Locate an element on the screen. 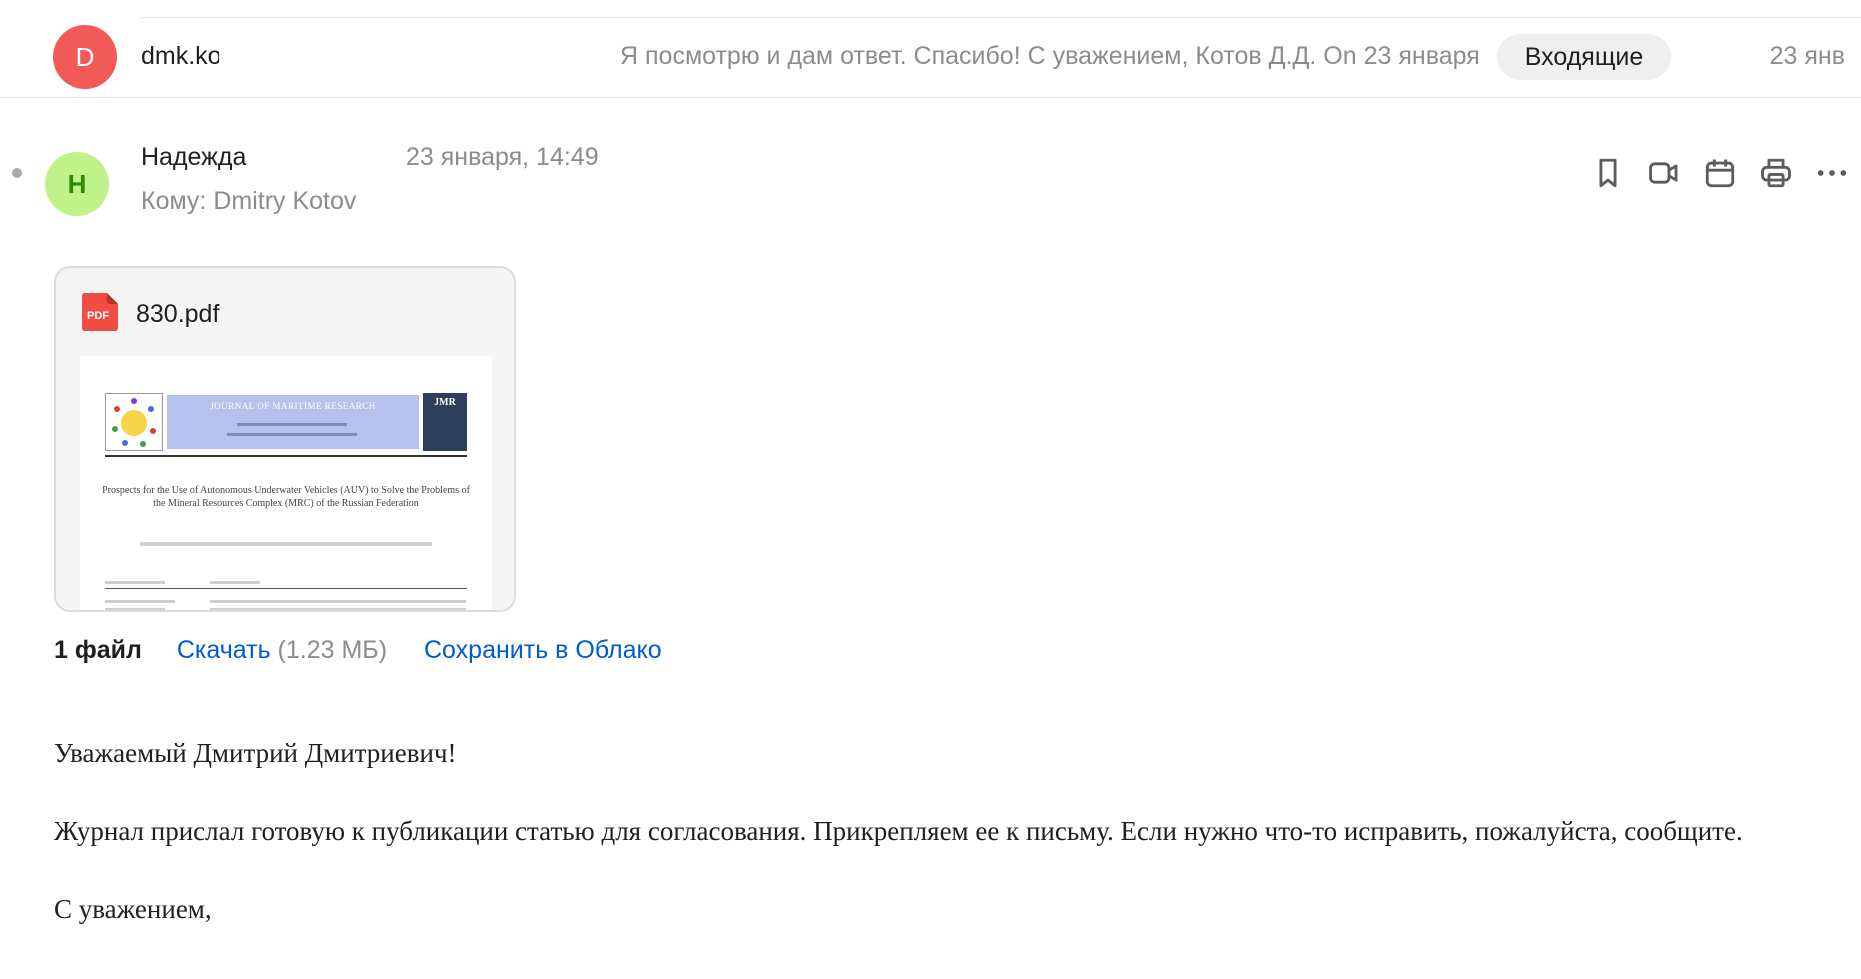 The width and height of the screenshot is (1861, 979). sender-avatar: Н is located at coordinates (77, 184).